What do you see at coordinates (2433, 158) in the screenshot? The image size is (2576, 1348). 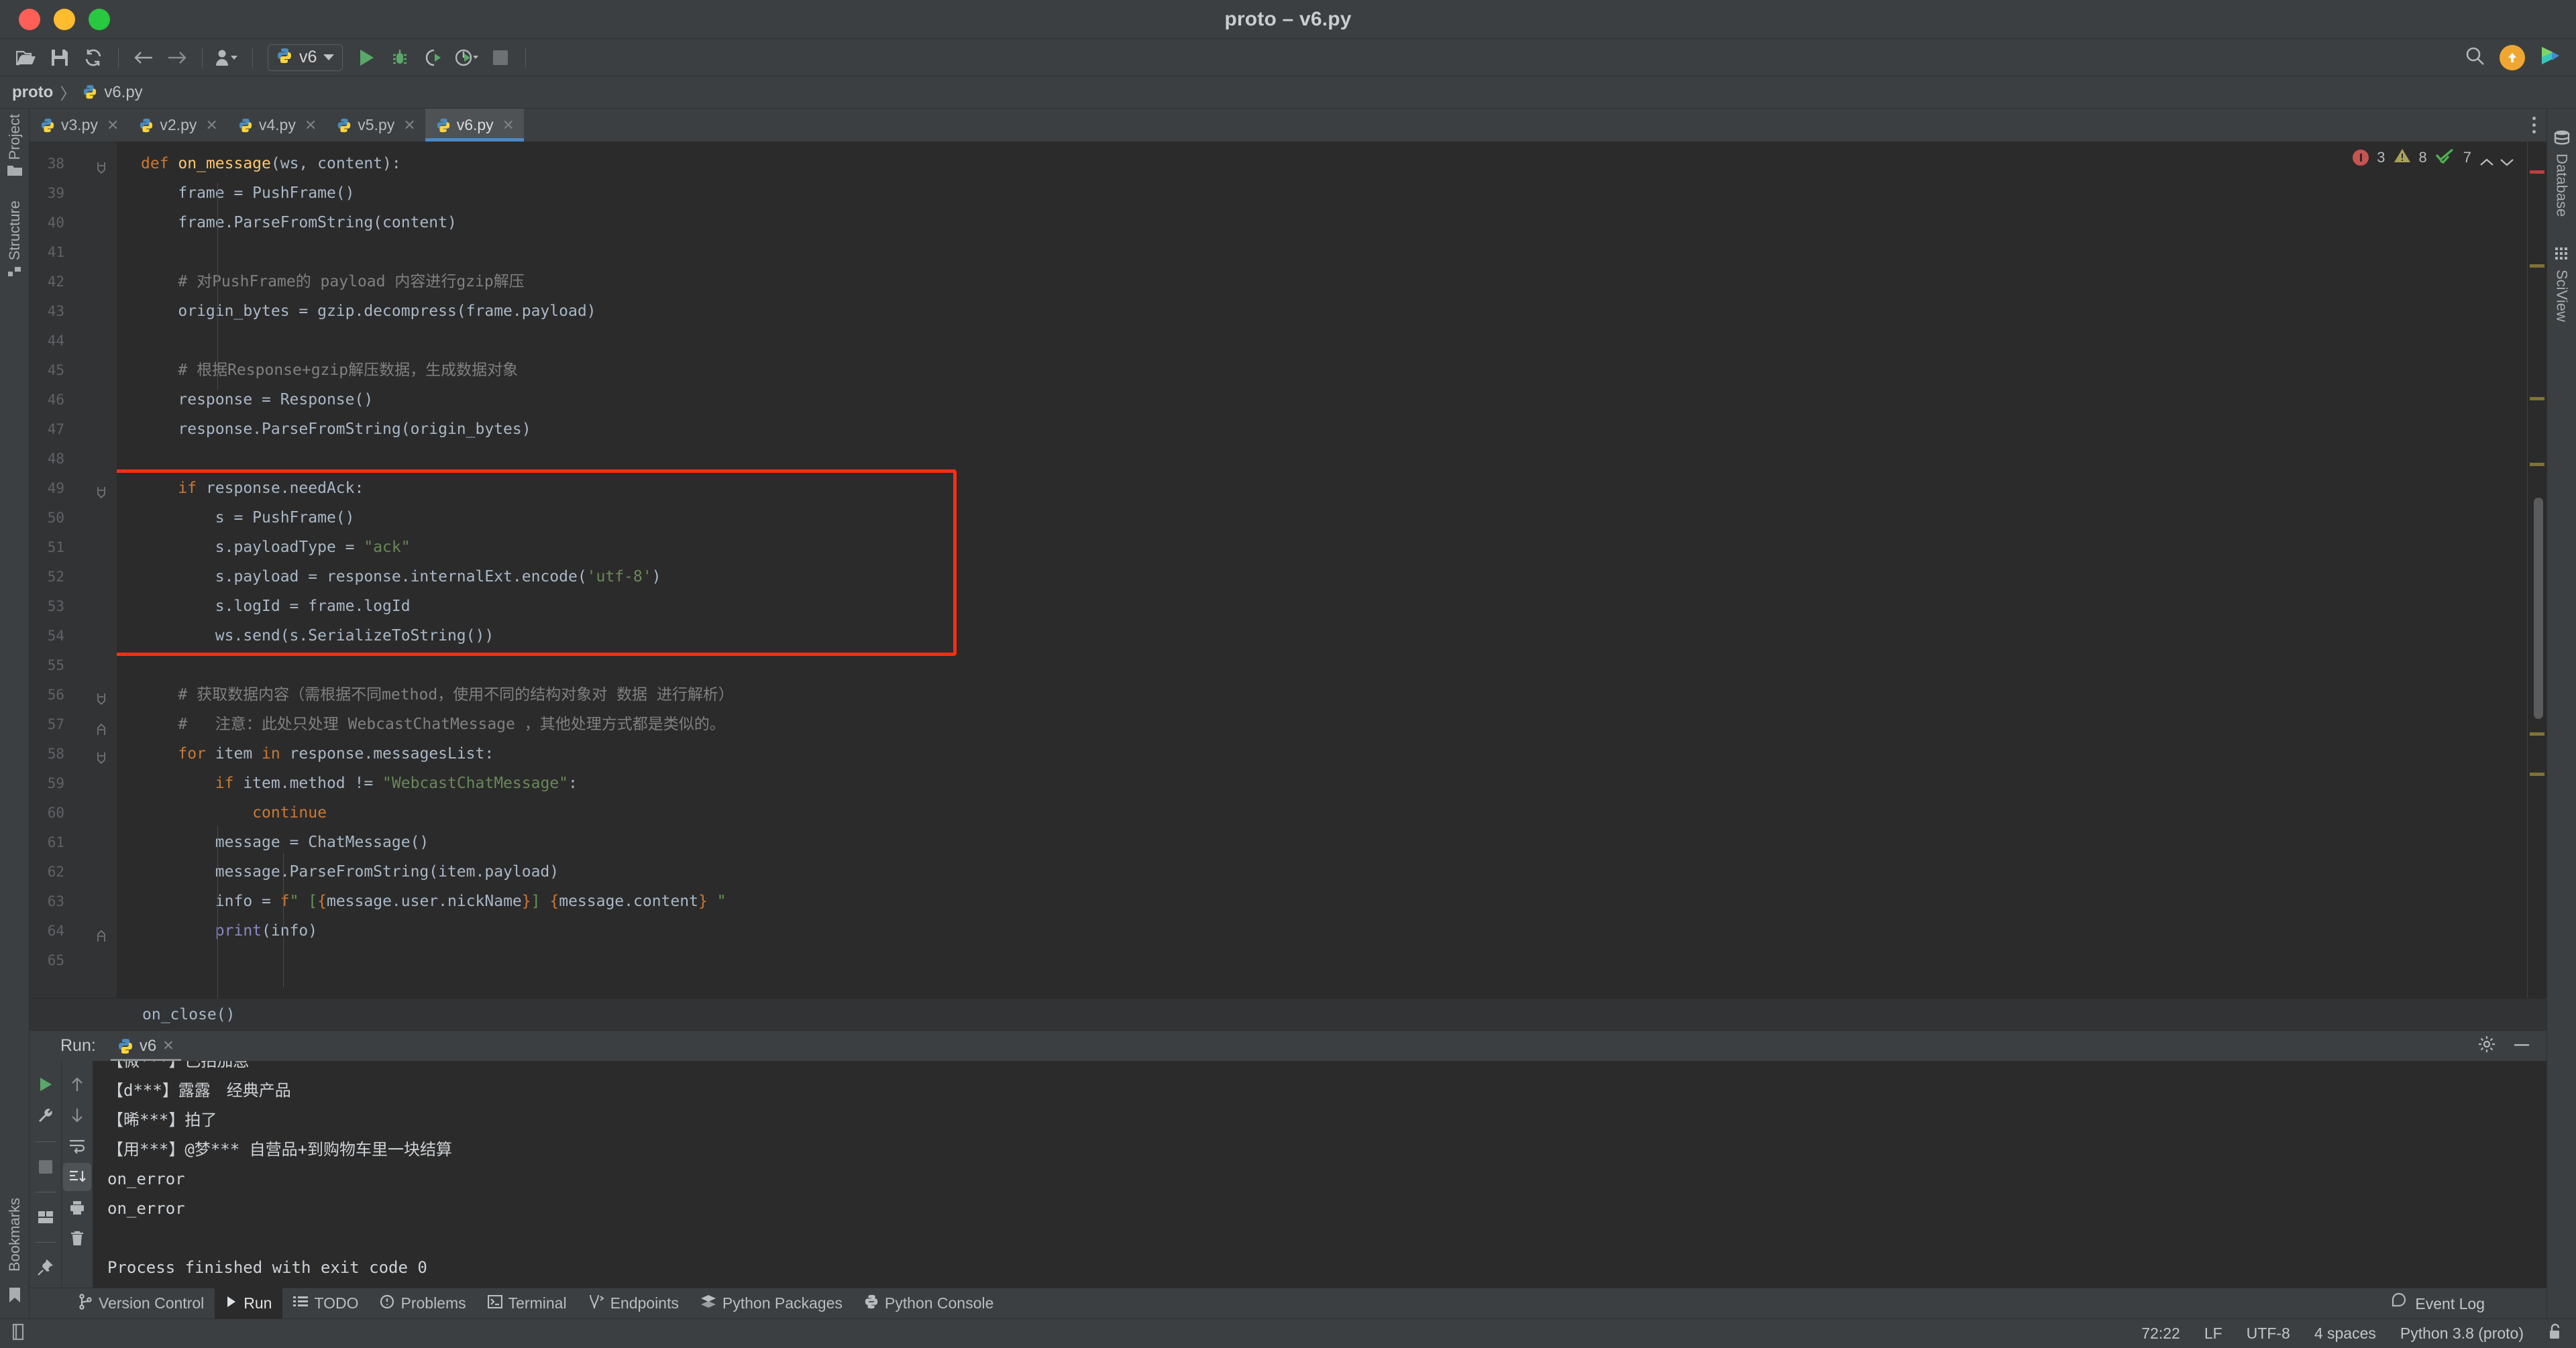 I see `inspection-widget: 3 8 7` at bounding box center [2433, 158].